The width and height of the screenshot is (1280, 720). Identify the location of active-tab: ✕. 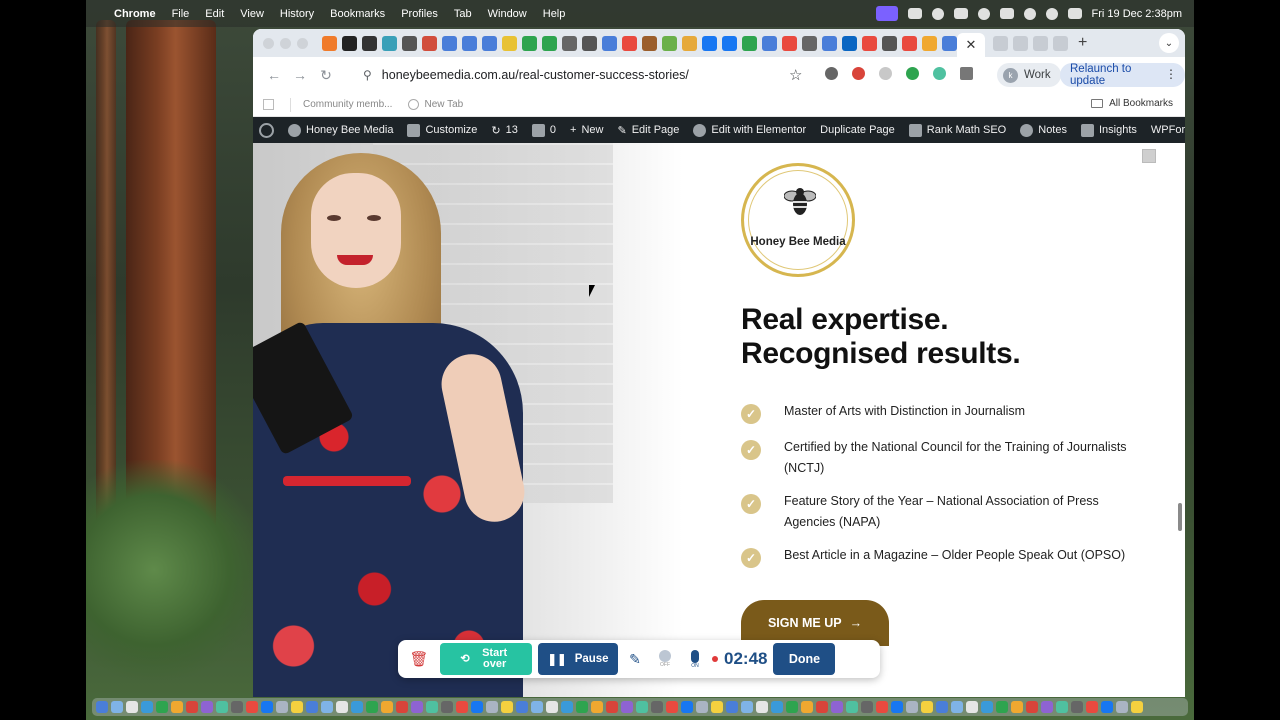
(971, 45).